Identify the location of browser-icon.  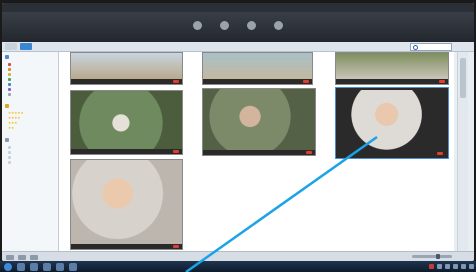
(21, 266).